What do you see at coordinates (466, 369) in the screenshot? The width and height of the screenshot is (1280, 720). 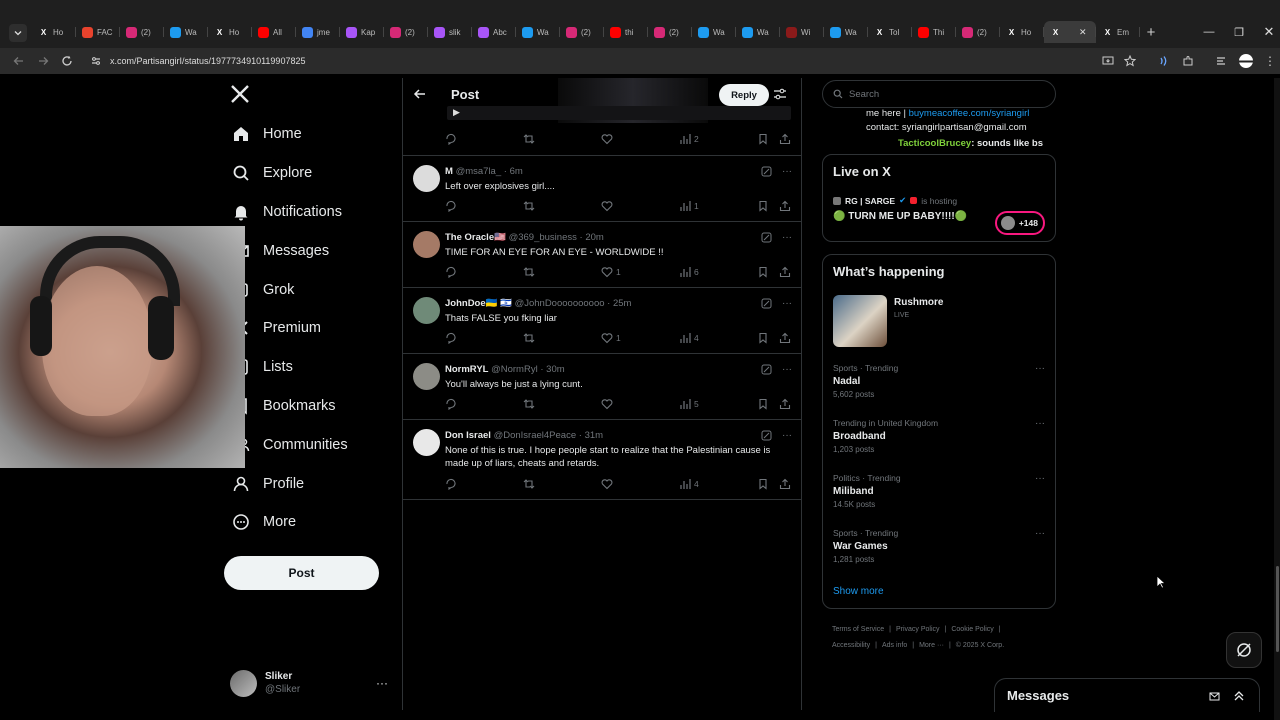 I see `author-name: NormRYL` at bounding box center [466, 369].